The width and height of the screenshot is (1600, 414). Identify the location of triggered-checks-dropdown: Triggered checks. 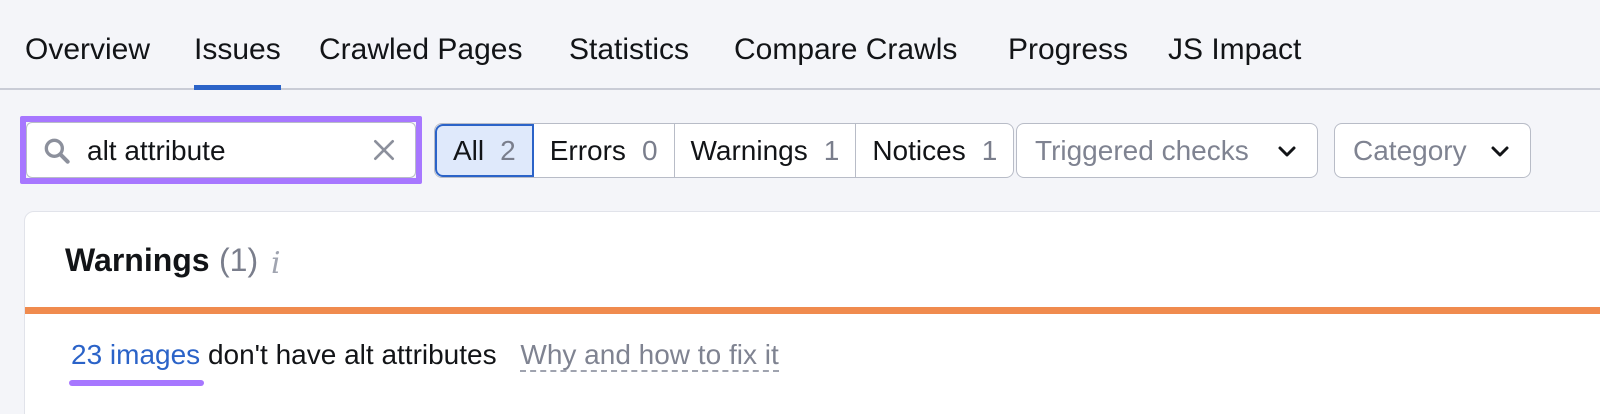
(1167, 150).